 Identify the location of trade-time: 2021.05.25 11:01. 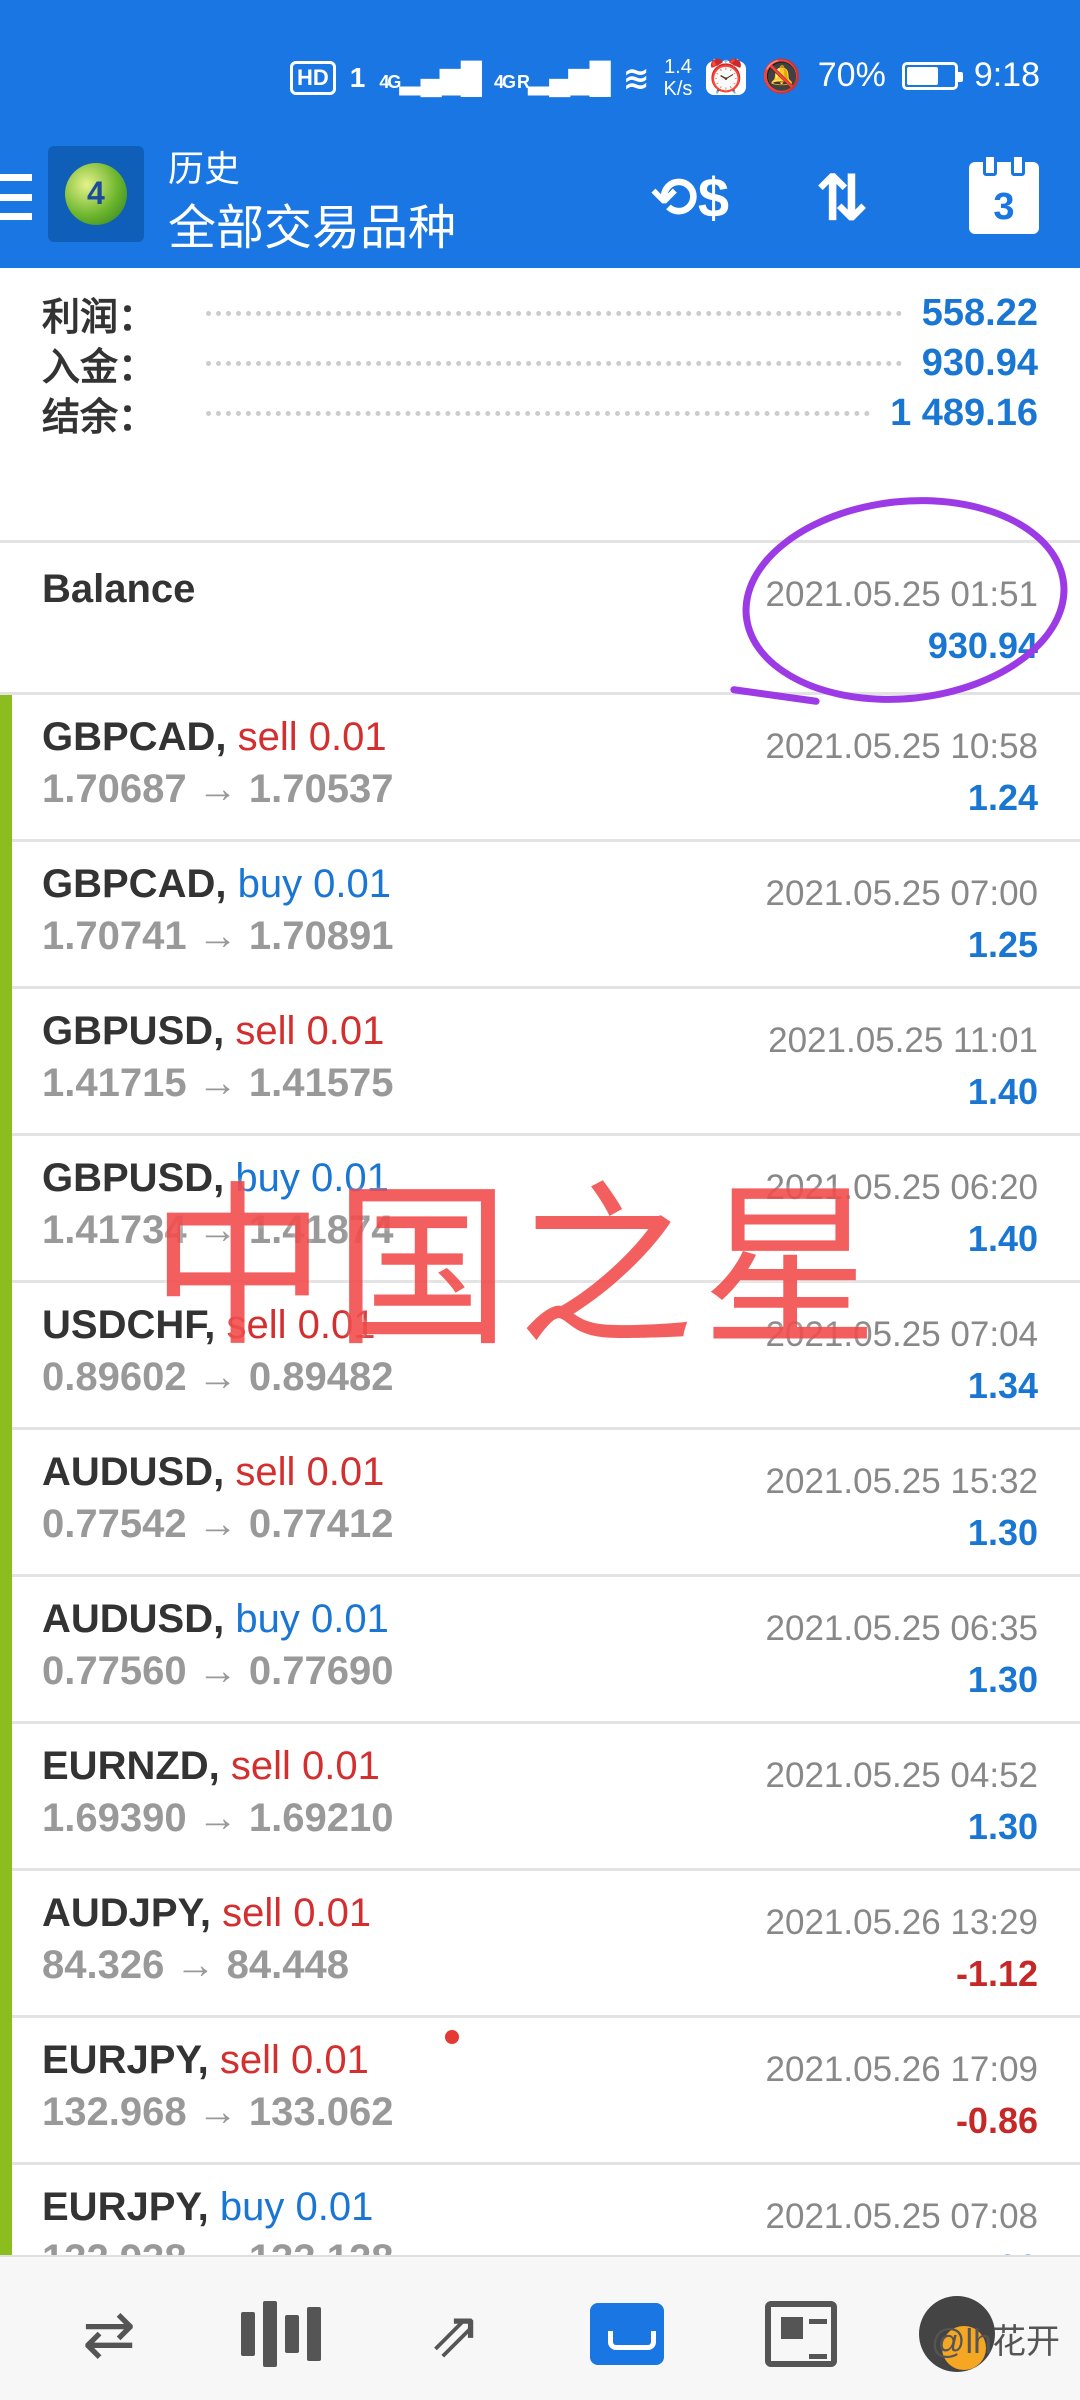
(903, 1040).